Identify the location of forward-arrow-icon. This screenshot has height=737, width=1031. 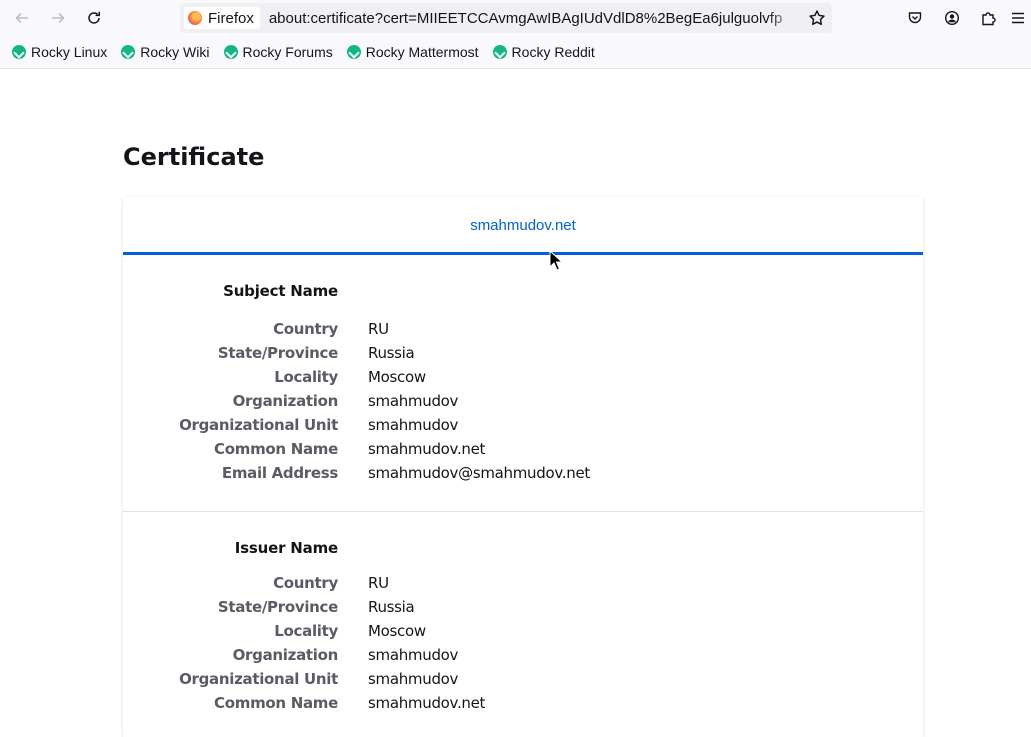
(58, 18).